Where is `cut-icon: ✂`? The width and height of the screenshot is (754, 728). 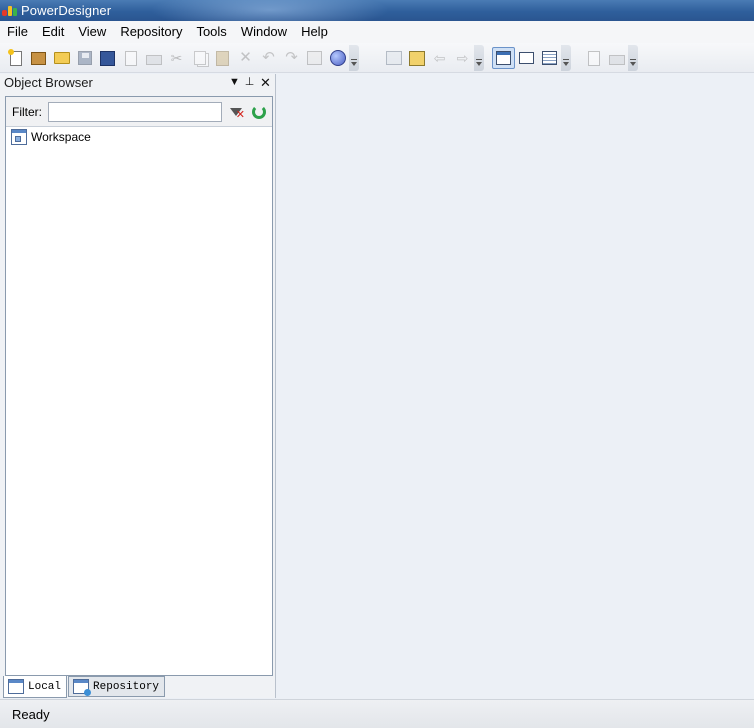
cut-icon: ✂ is located at coordinates (176, 58).